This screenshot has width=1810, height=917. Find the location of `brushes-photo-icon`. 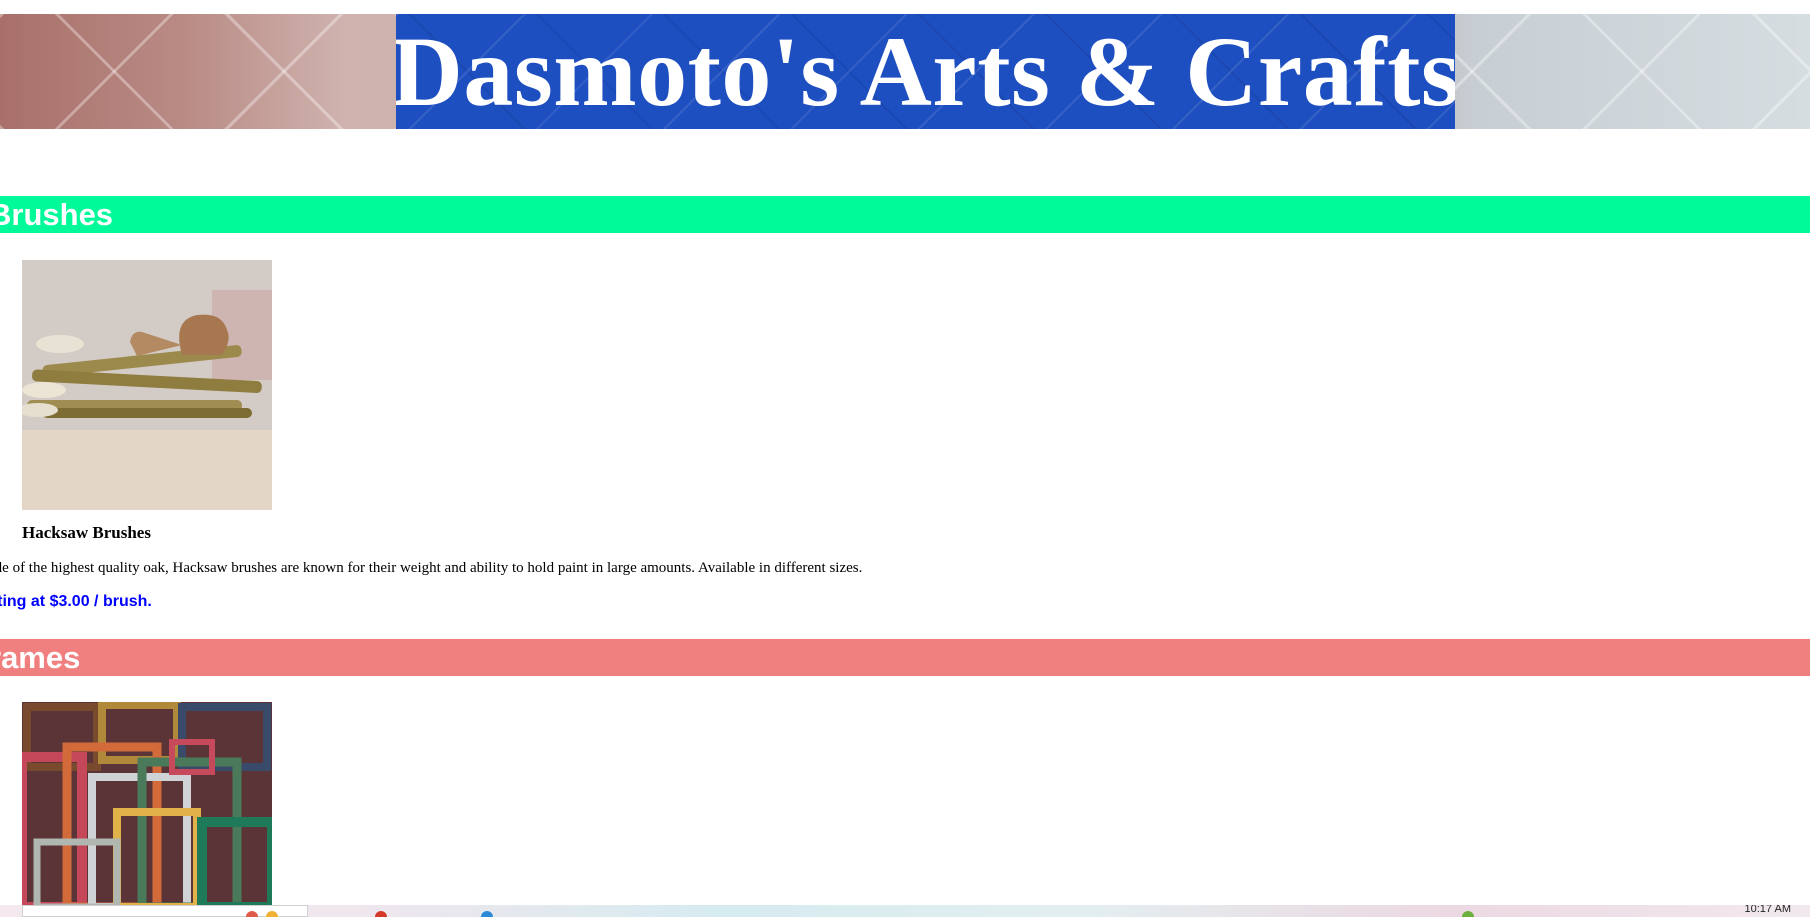

brushes-photo-icon is located at coordinates (147, 385).